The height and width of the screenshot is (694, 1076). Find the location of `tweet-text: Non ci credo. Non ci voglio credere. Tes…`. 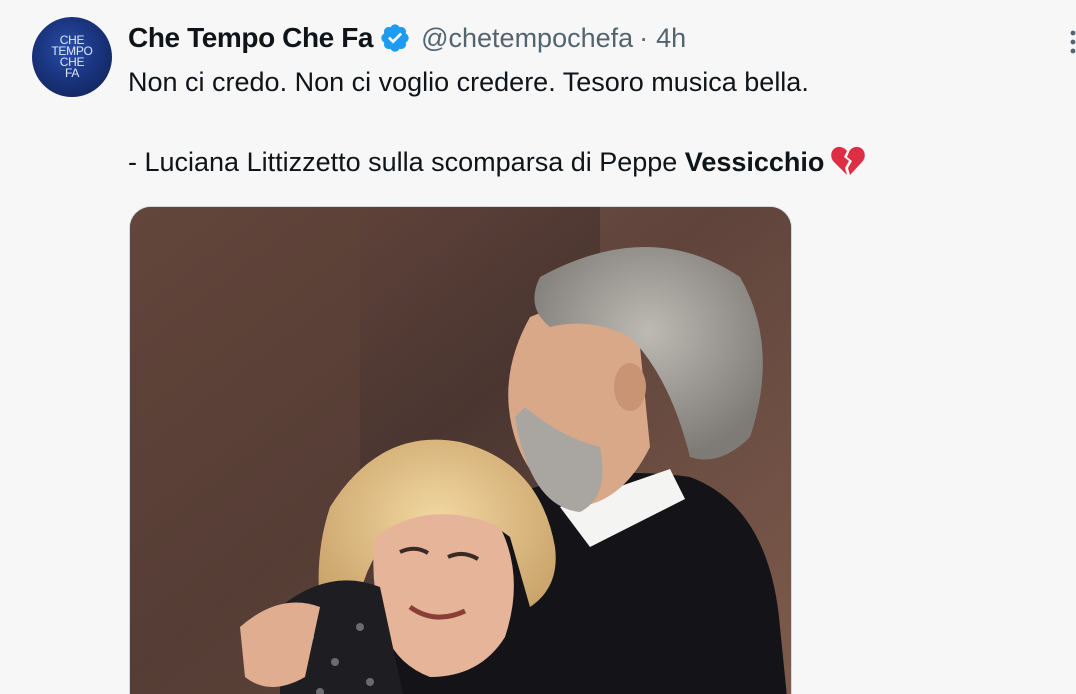

tweet-text: Non ci credo. Non ci voglio credere. Tes… is located at coordinates (578, 122).